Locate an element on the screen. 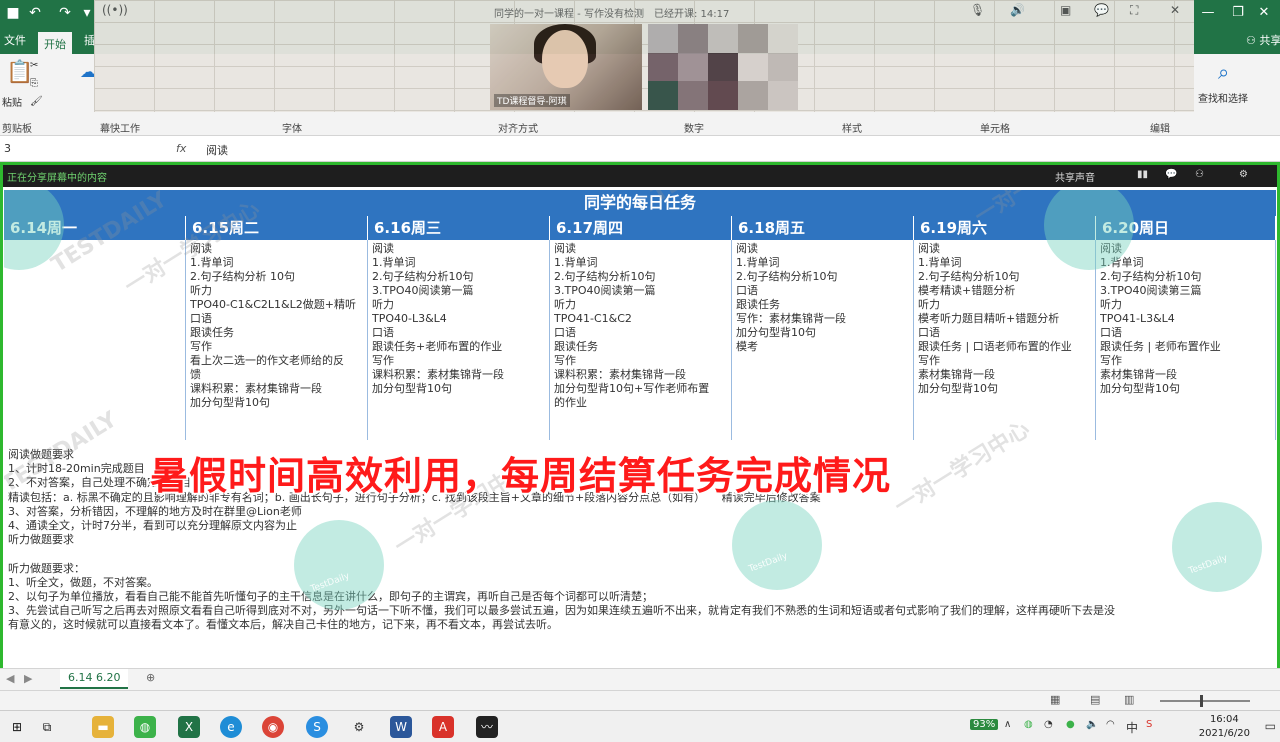 The height and width of the screenshot is (742, 1280). mic-icon: 🎙 is located at coordinates (977, 10).